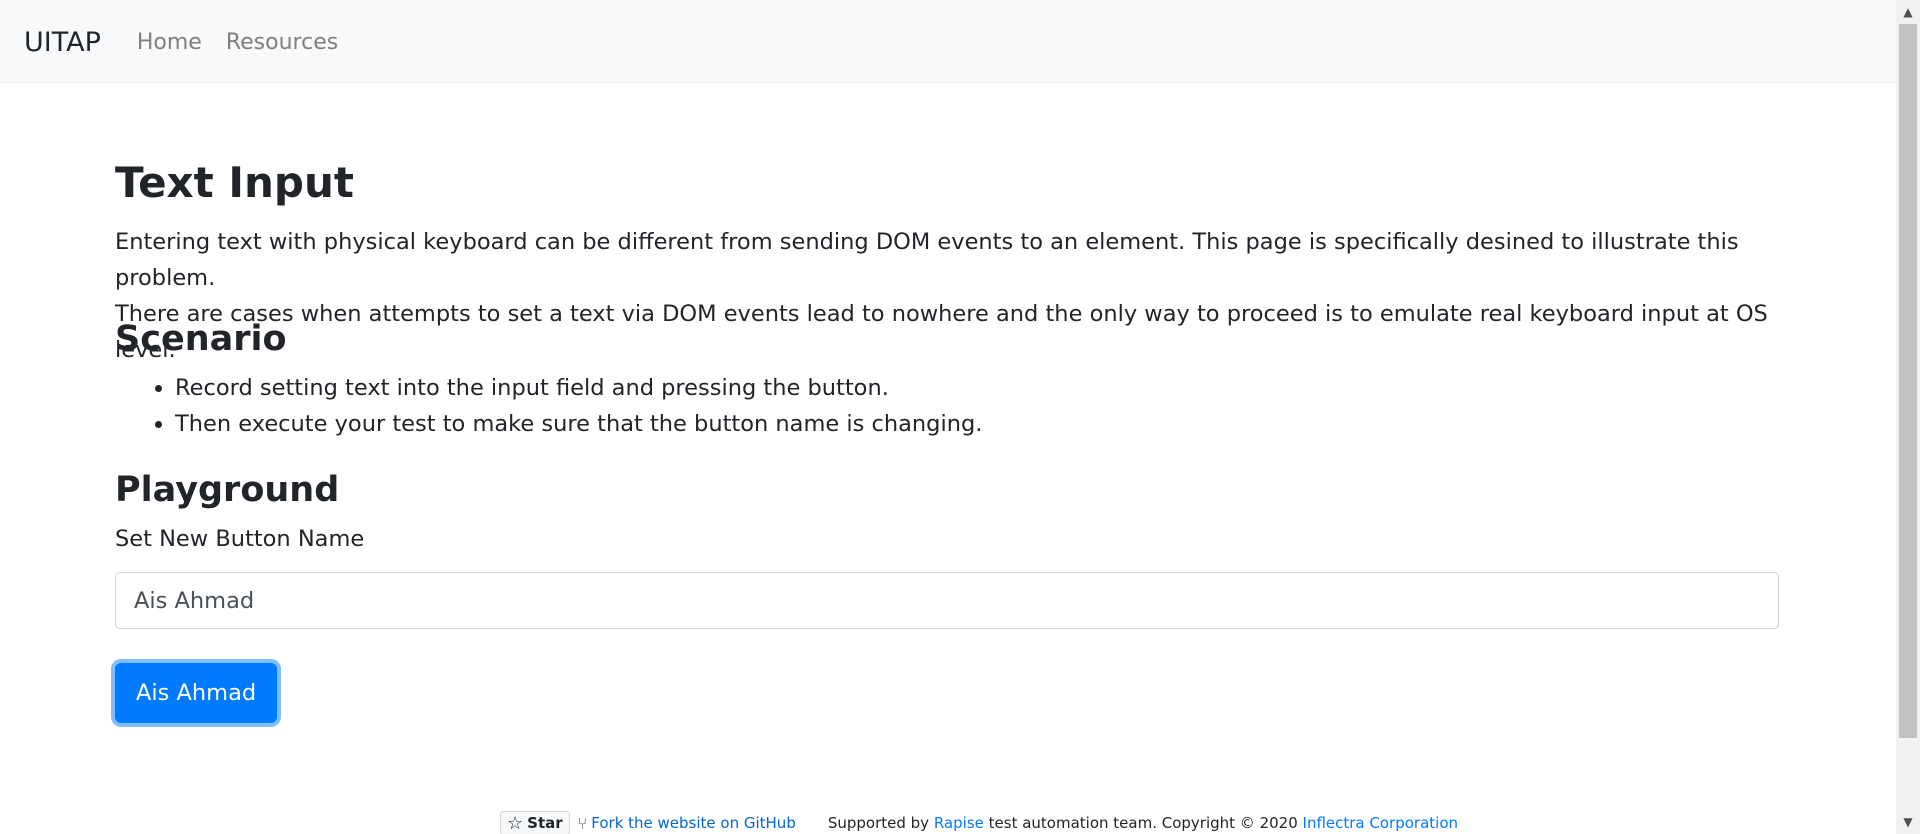  What do you see at coordinates (545, 823) in the screenshot?
I see `star-label: Star` at bounding box center [545, 823].